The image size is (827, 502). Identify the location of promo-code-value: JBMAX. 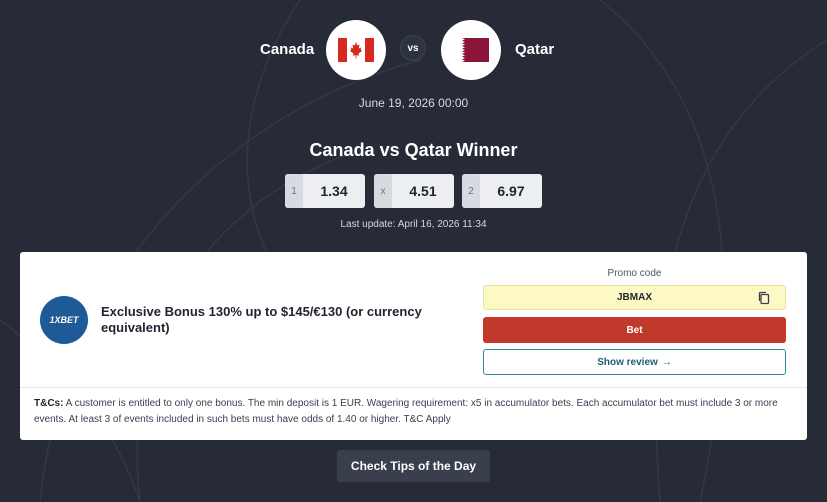
(634, 297).